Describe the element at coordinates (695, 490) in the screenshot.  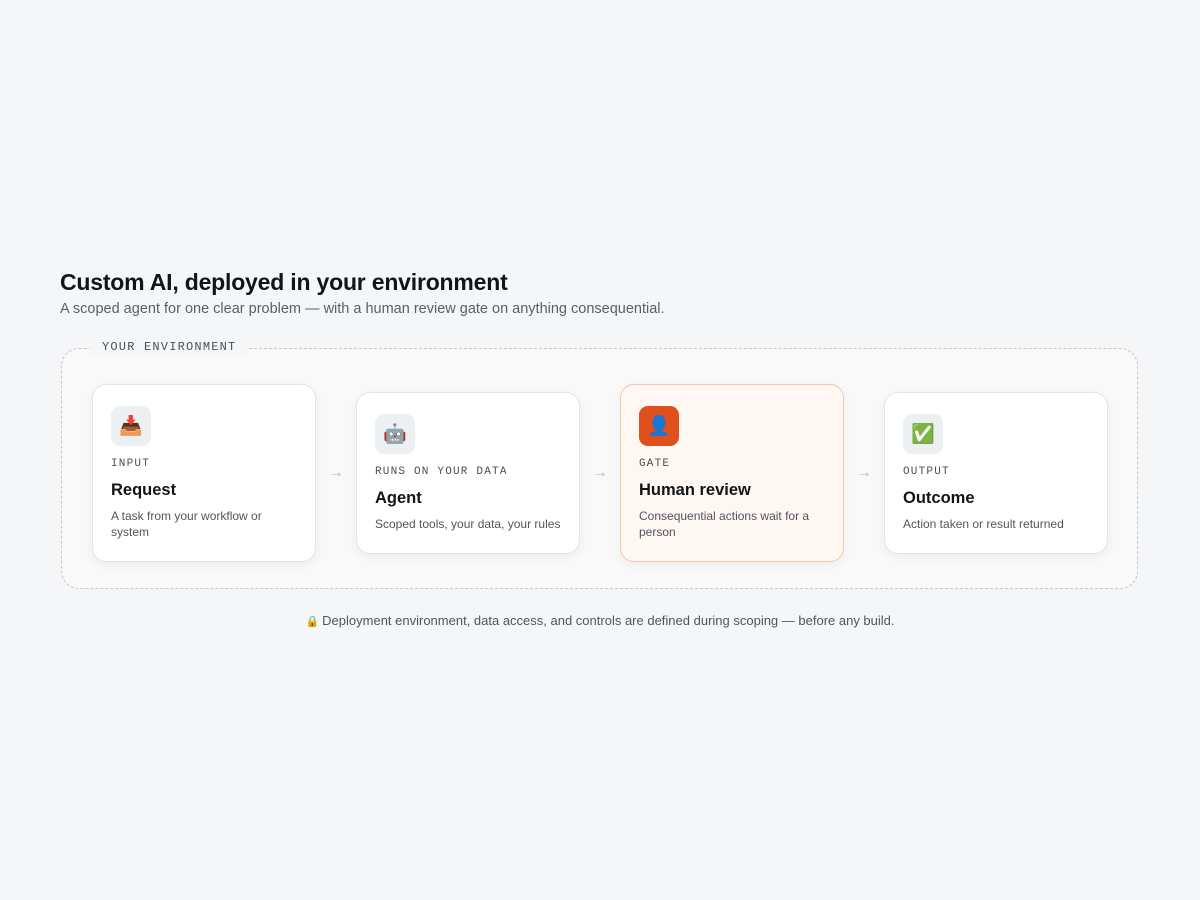
I see `step-title: Human review` at that location.